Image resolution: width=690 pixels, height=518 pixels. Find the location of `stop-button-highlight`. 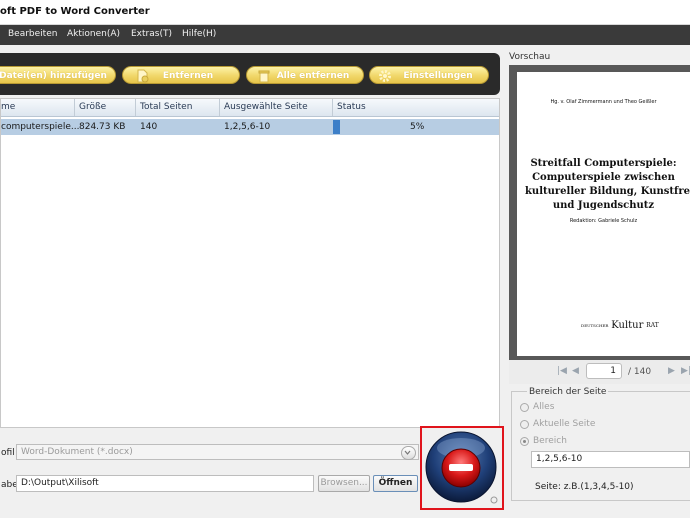

stop-button-highlight is located at coordinates (462, 468).